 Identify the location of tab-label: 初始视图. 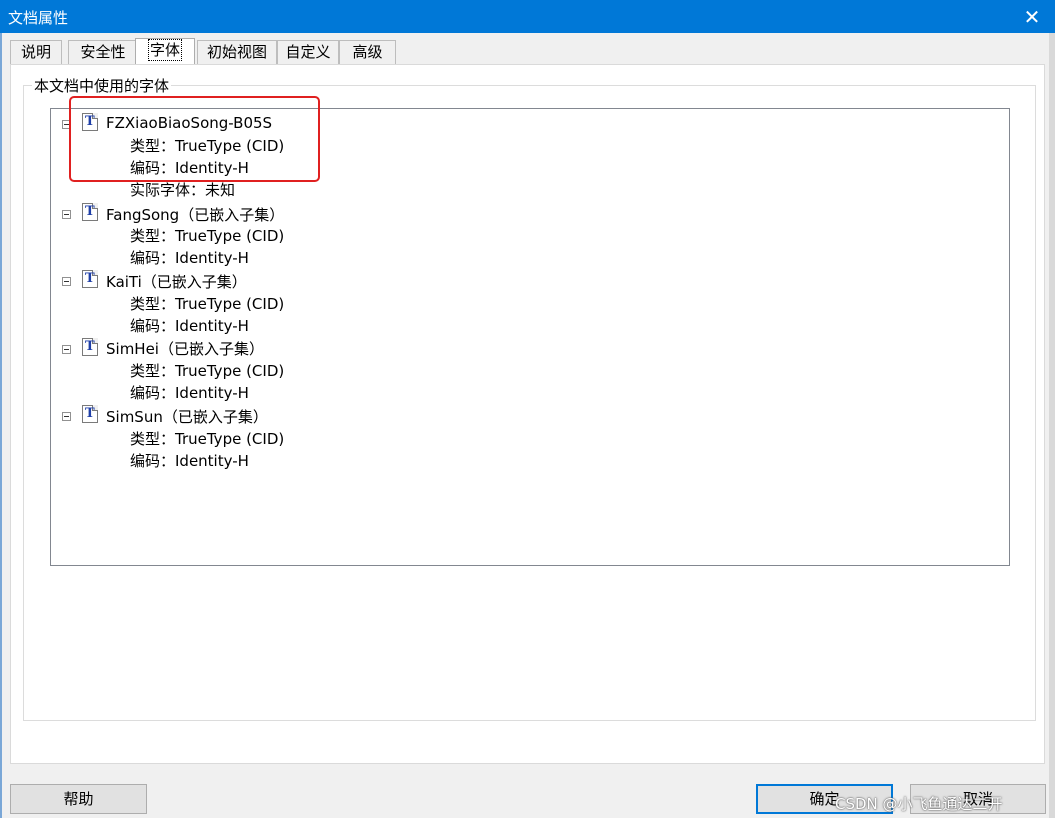
(236, 52).